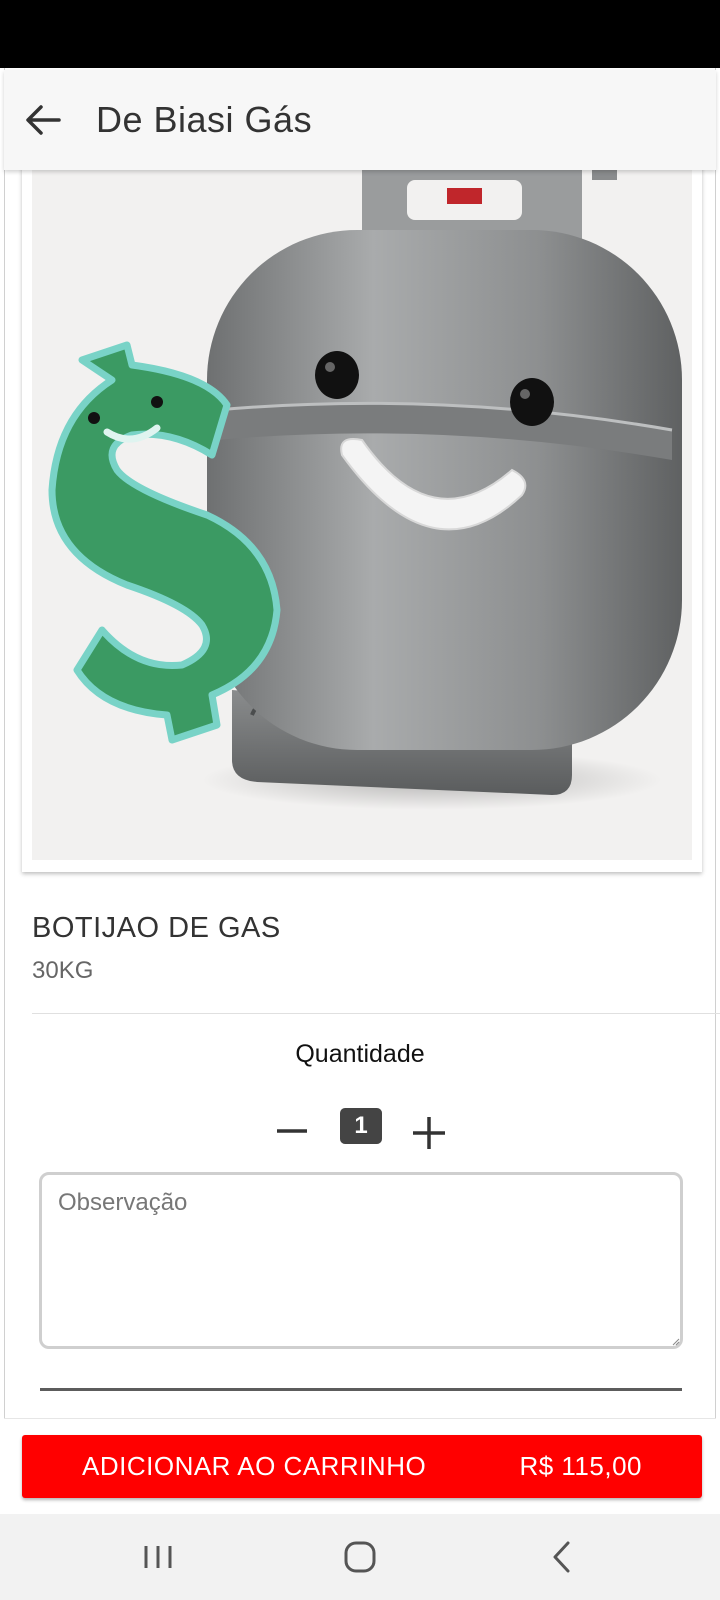 The width and height of the screenshot is (720, 1600). I want to click on quantity-stepper: 1, so click(360, 1134).